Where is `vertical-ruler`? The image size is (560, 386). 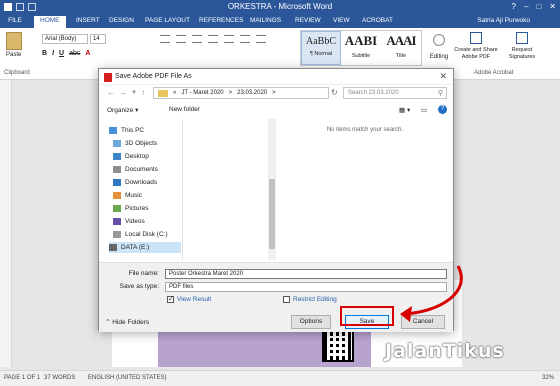 vertical-ruler is located at coordinates (6, 223).